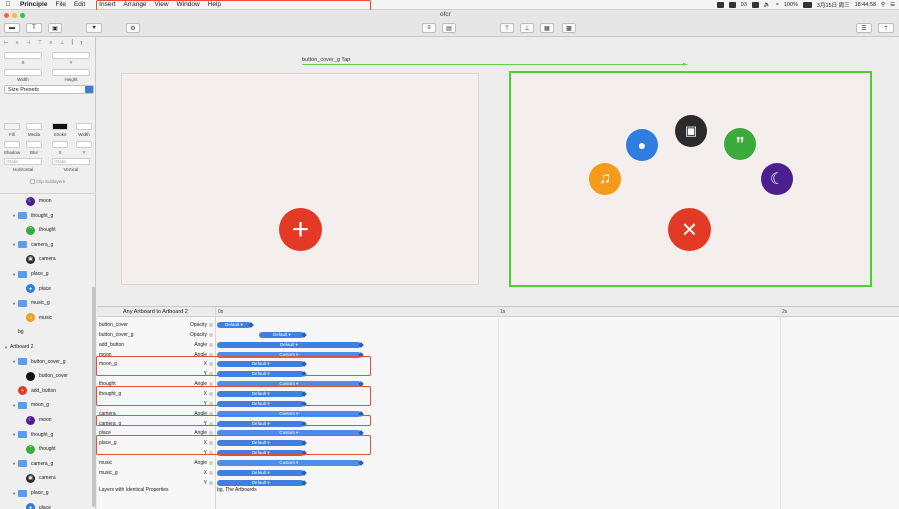 Image resolution: width=899 pixels, height=509 pixels. Describe the element at coordinates (507, 28) in the screenshot. I see `distribute-h-button: ⊤` at that location.